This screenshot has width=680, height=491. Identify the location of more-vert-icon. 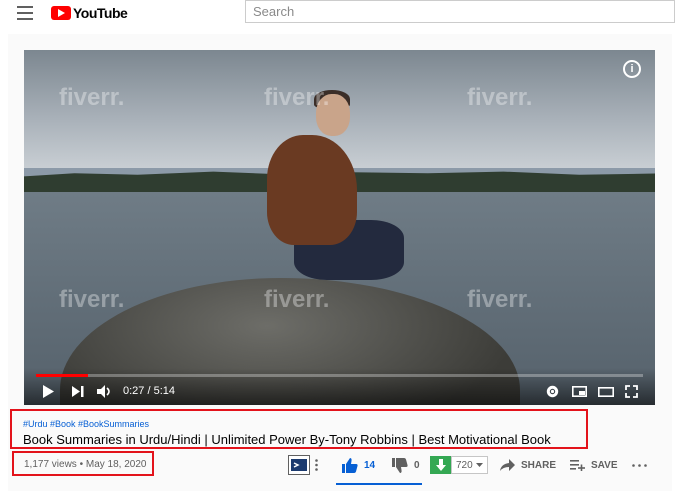
(316, 465).